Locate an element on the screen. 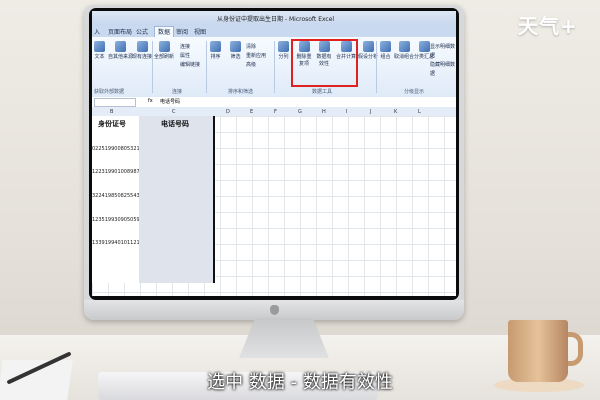  fx-icon: fx is located at coordinates (150, 101).